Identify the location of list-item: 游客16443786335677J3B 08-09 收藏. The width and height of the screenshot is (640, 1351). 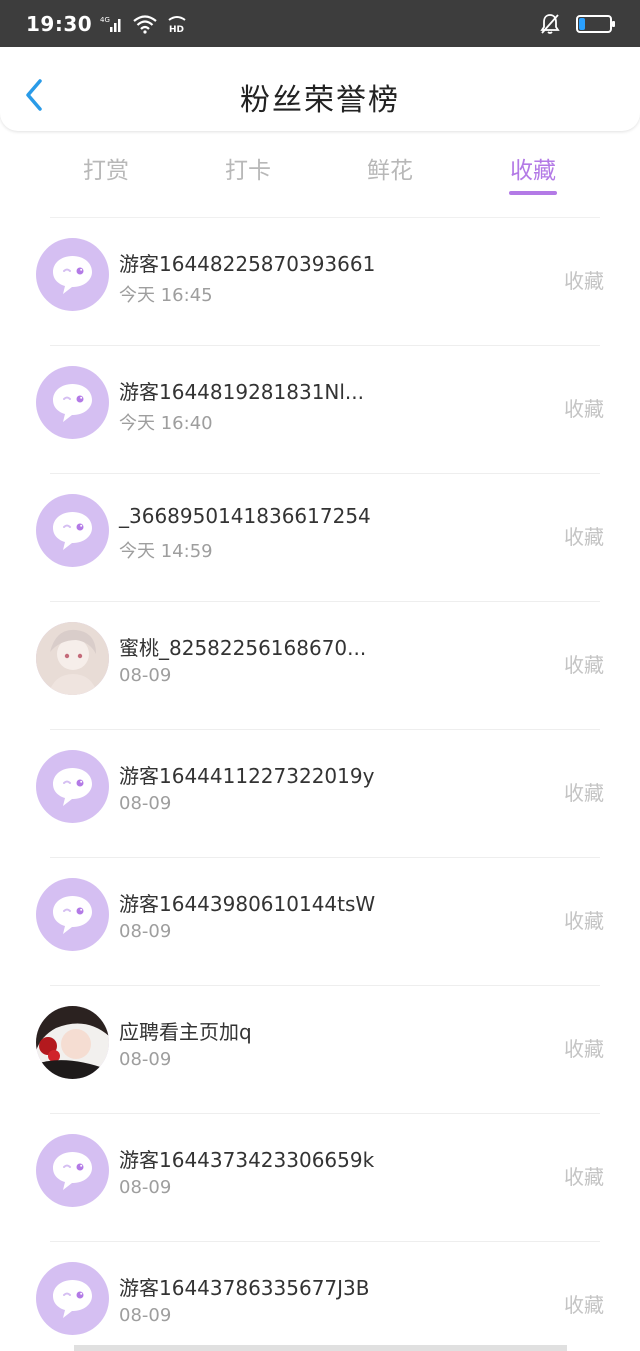
(320, 1296).